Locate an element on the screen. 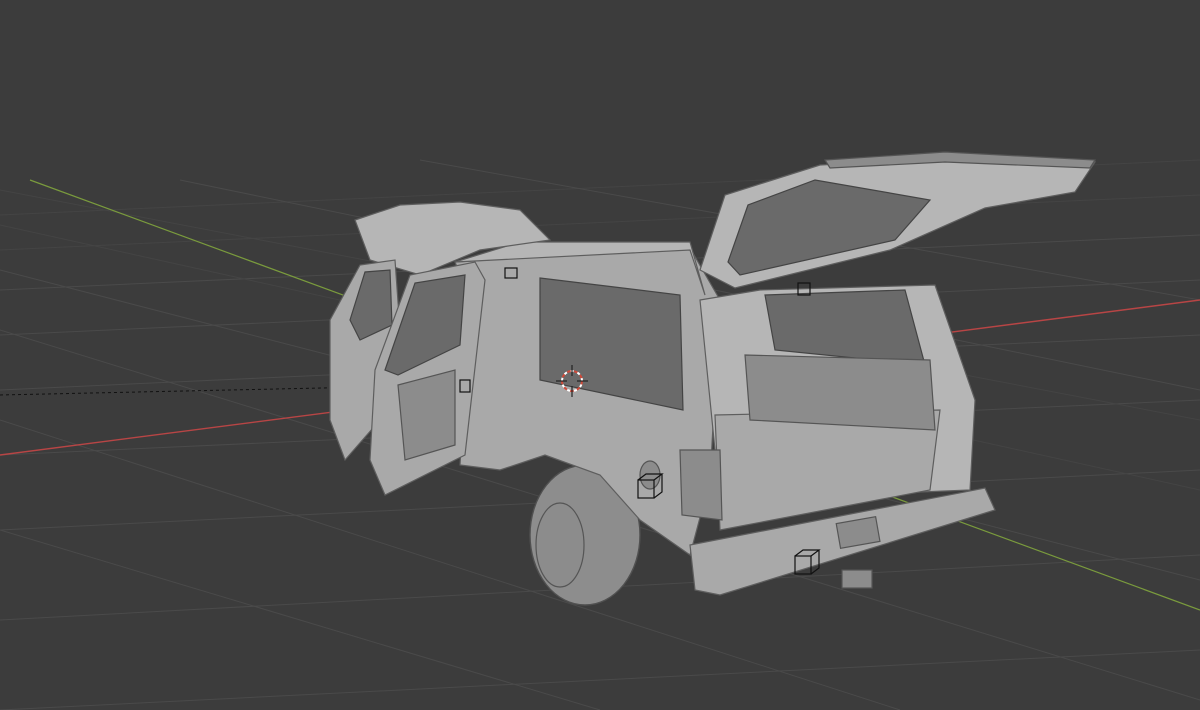 The width and height of the screenshot is (1200, 710). rear-rim is located at coordinates (560, 545).